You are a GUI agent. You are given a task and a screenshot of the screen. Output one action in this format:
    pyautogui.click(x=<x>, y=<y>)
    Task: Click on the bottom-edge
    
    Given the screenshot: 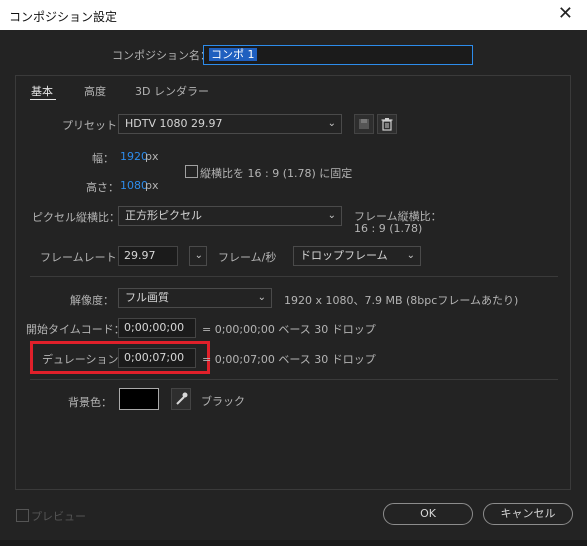 What is the action you would take?
    pyautogui.click(x=293, y=543)
    